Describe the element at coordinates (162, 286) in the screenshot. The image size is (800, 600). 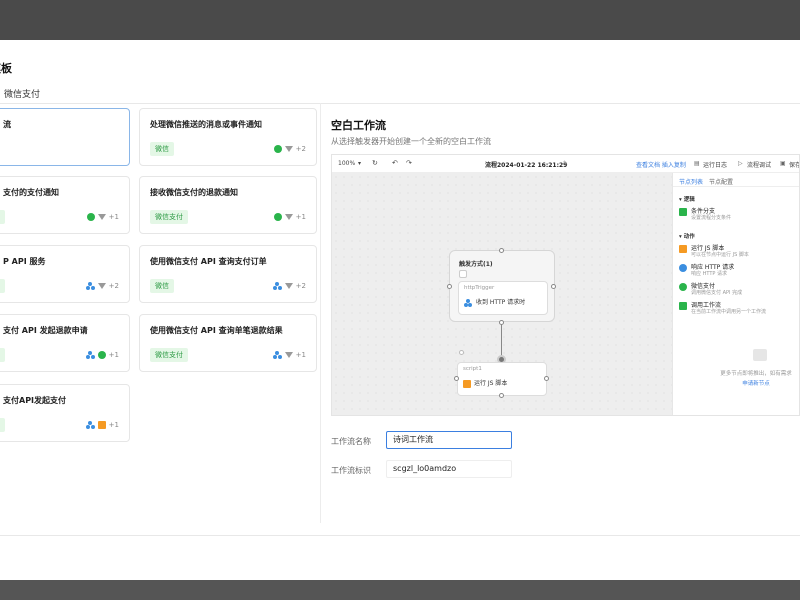
I see `template-card-badge: 微信` at that location.